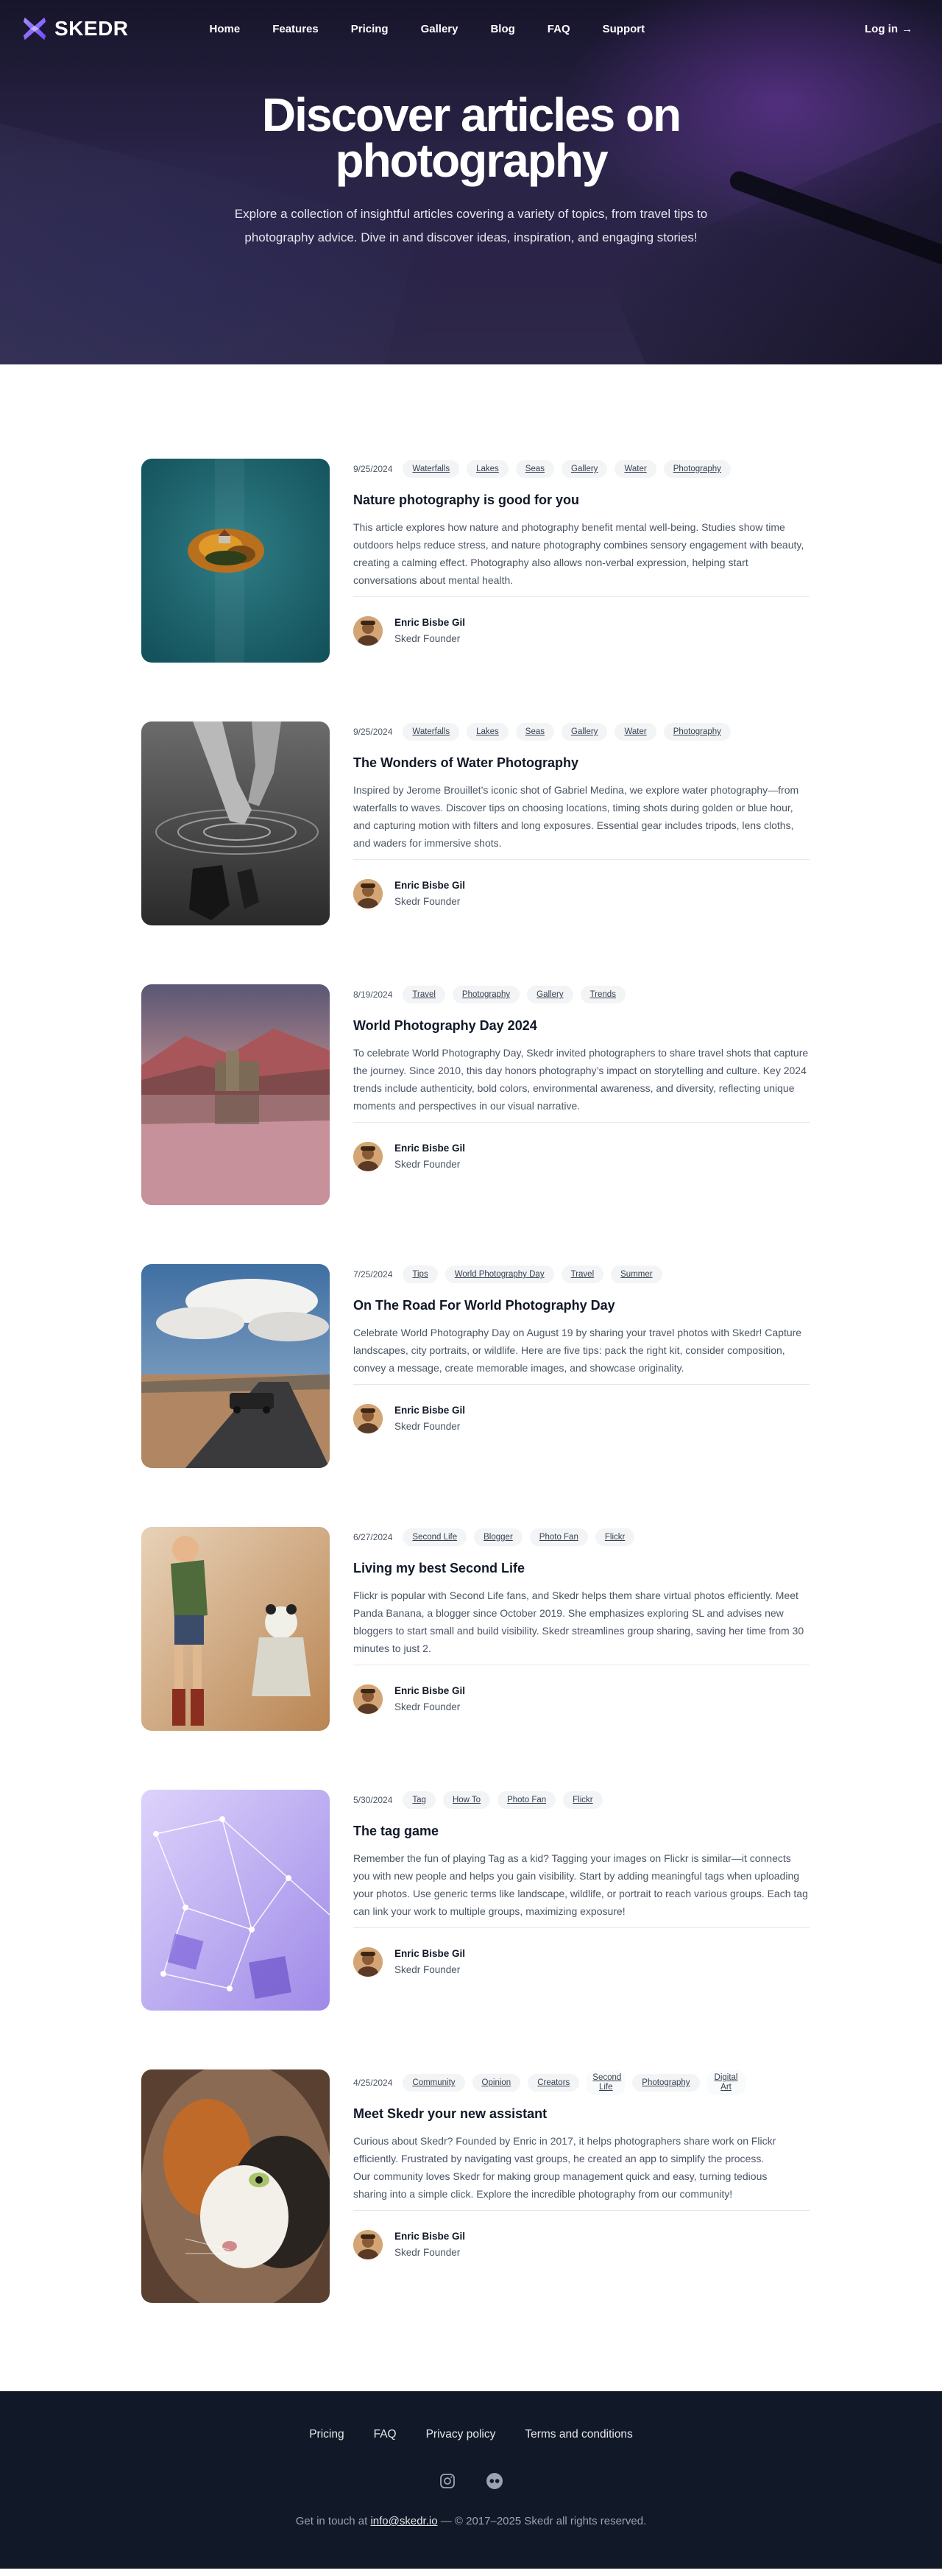 This screenshot has height=2576, width=942. I want to click on article-title: The tag game, so click(581, 1831).